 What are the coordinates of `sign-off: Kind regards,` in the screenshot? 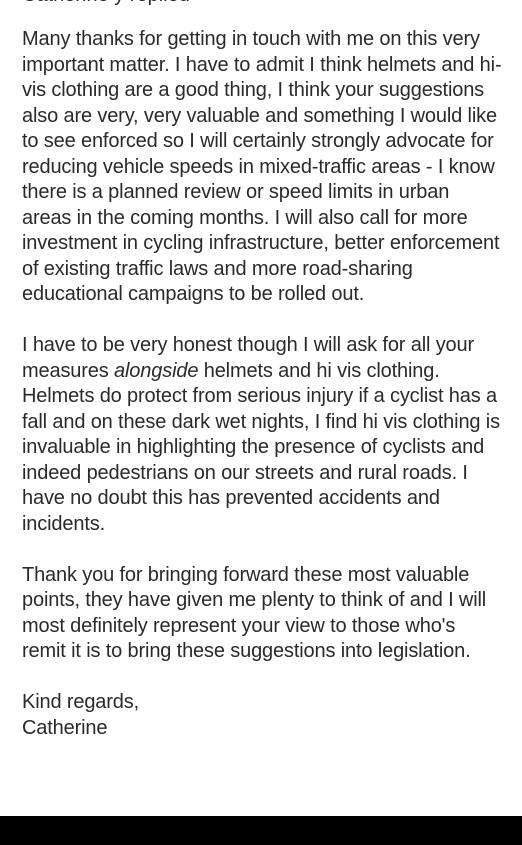 It's located at (81, 702).